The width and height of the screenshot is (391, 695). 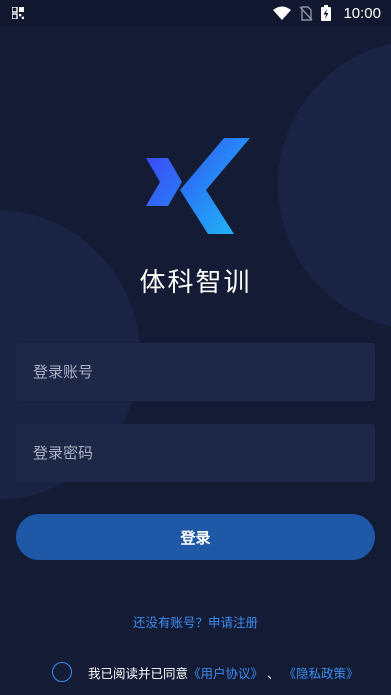 What do you see at coordinates (321, 672) in the screenshot?
I see `privacy-policy-link: 《隐私政策》` at bounding box center [321, 672].